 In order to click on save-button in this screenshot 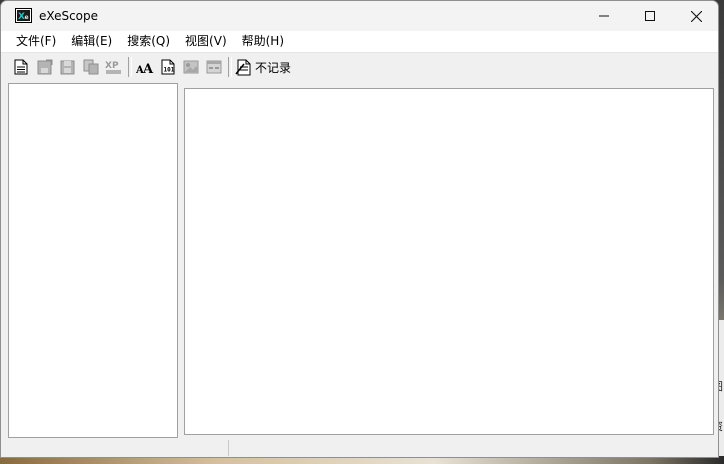, I will do `click(45, 67)`.